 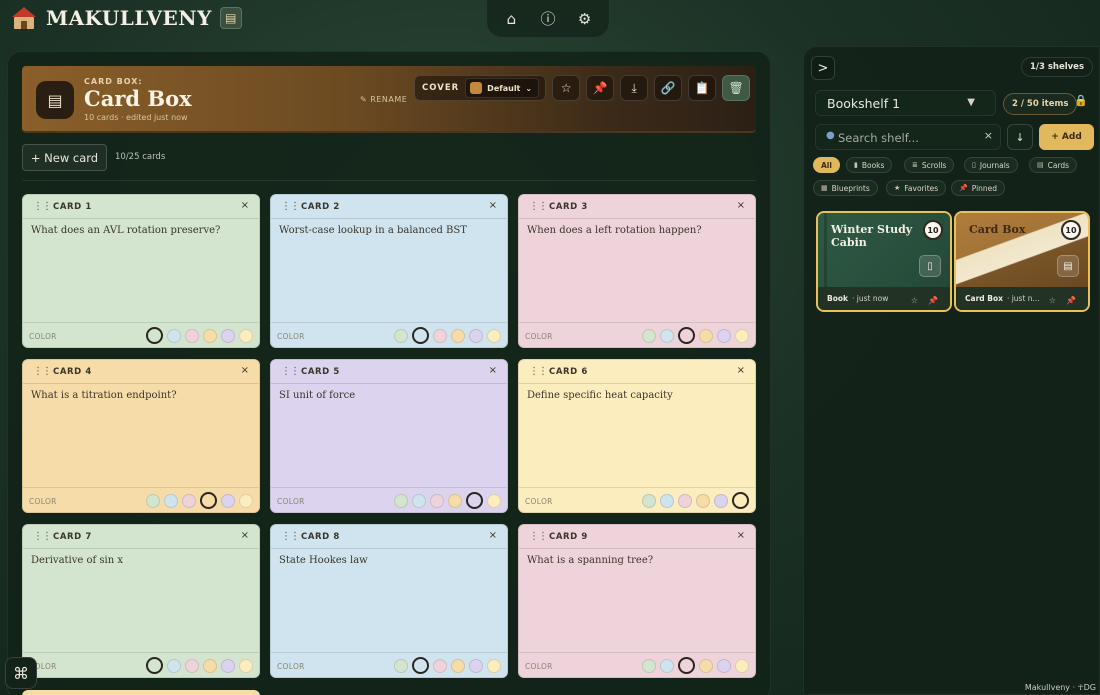 I want to click on rename-button: ✎ RENAME, so click(x=383, y=99).